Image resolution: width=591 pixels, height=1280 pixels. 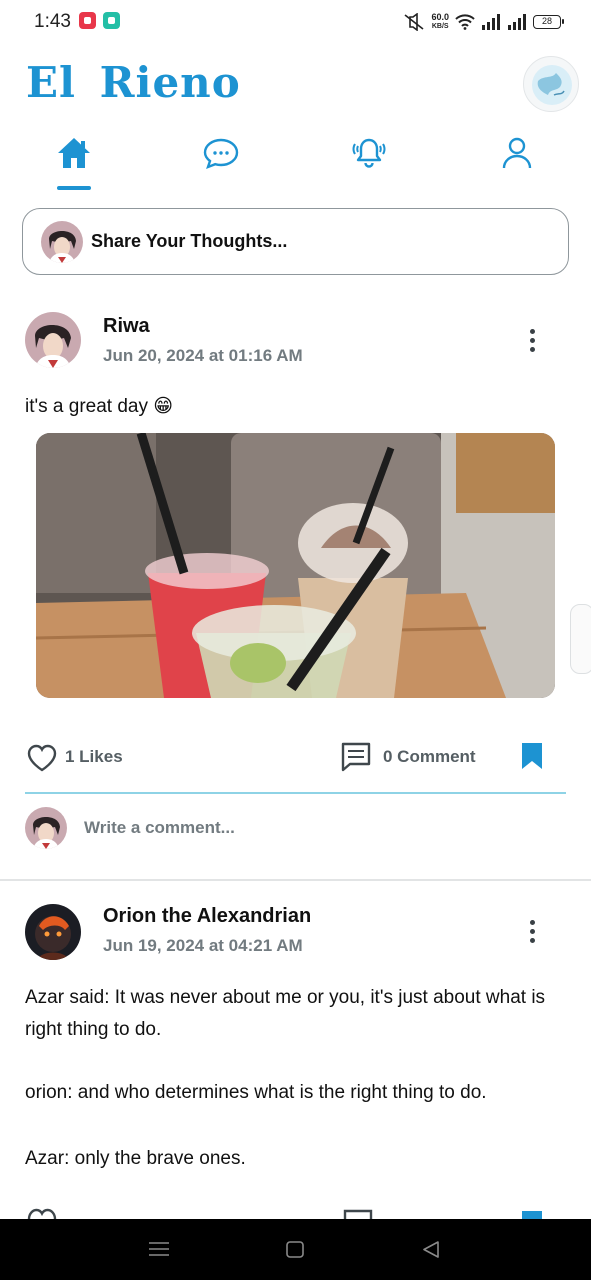 I want to click on bell-icon, so click(x=369, y=153).